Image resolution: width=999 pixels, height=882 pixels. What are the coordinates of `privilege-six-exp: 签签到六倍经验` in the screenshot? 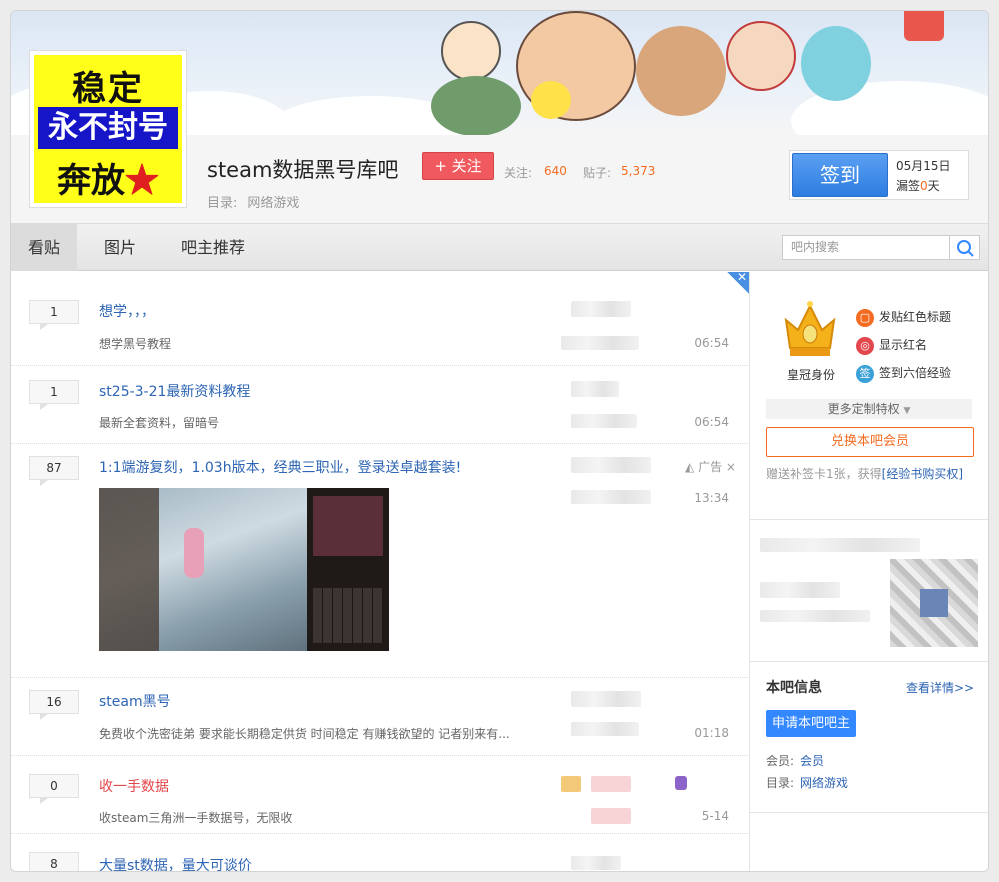 It's located at (903, 373).